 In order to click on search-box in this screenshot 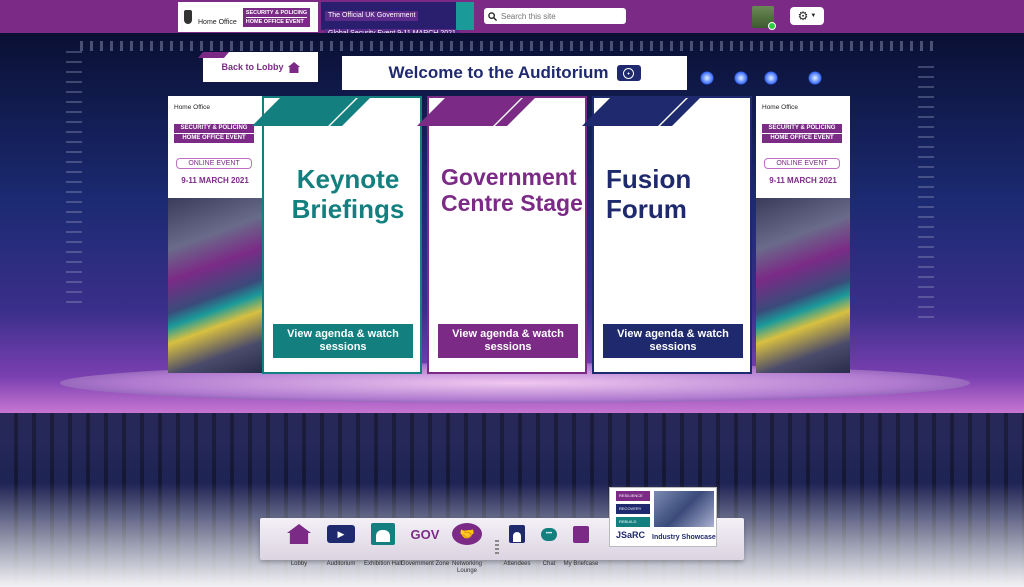, I will do `click(555, 16)`.